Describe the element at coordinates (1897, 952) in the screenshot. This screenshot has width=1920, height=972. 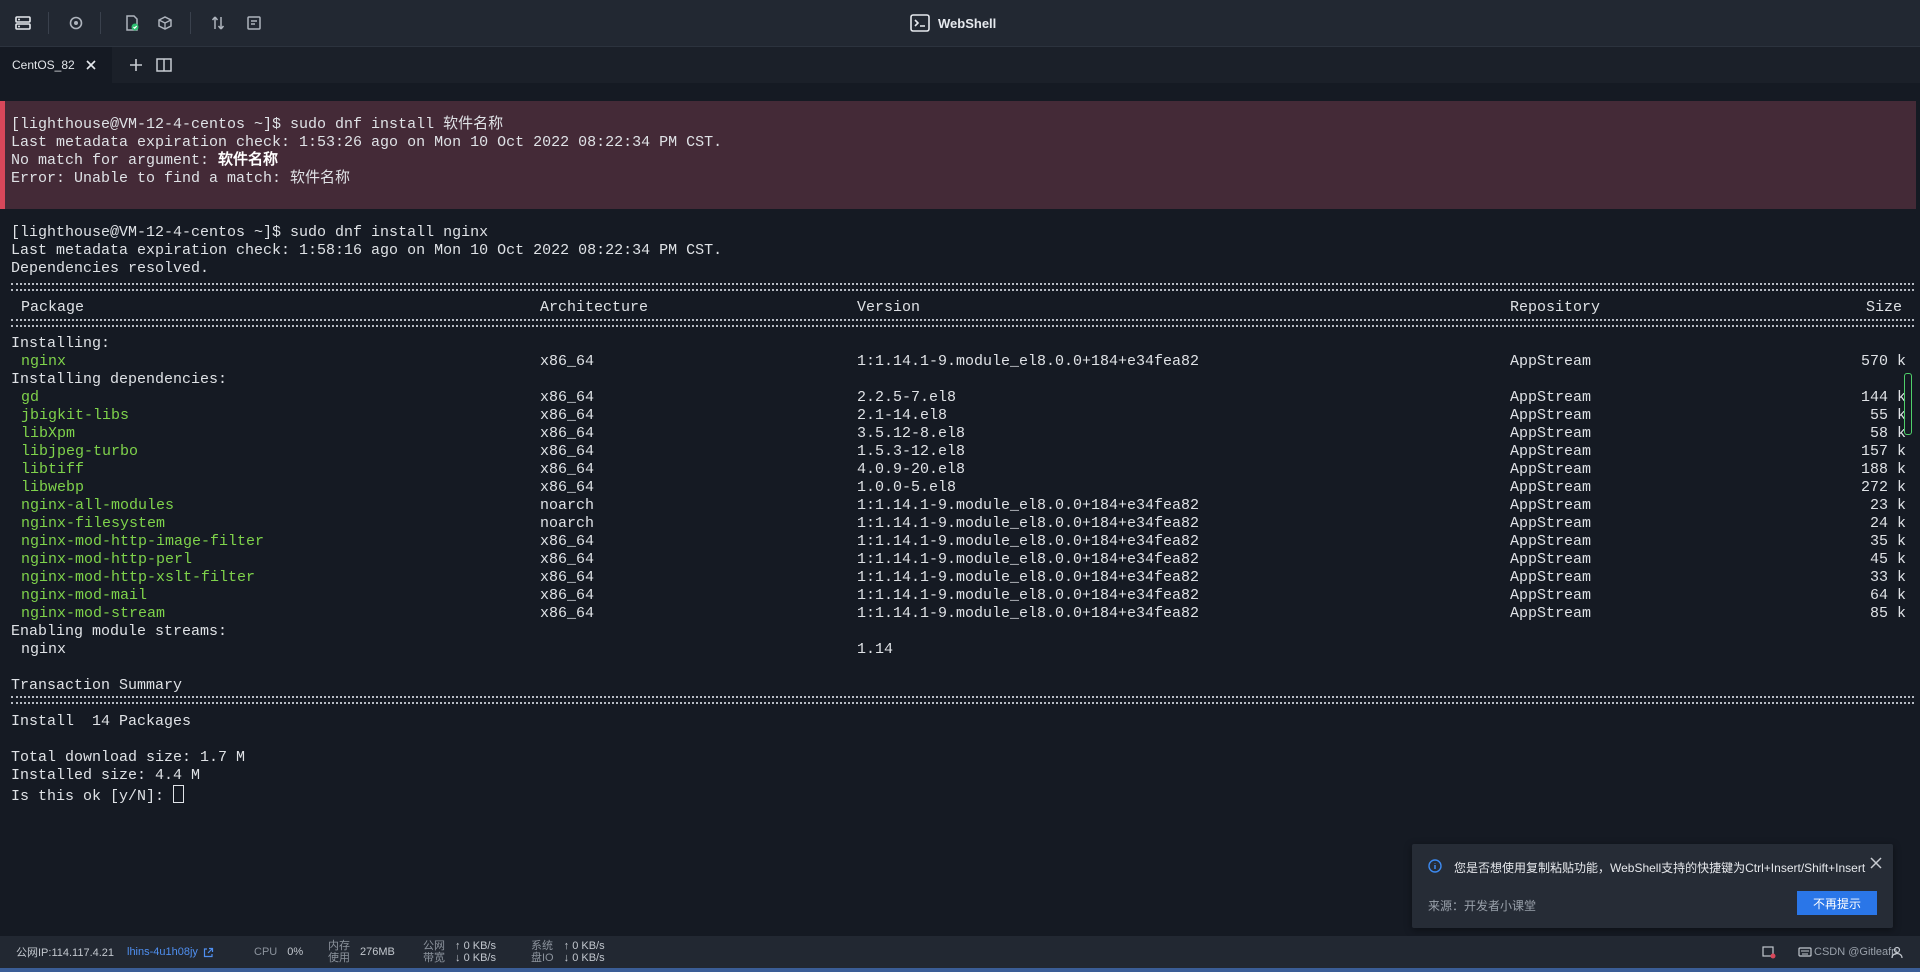
I see `user-icon` at that location.